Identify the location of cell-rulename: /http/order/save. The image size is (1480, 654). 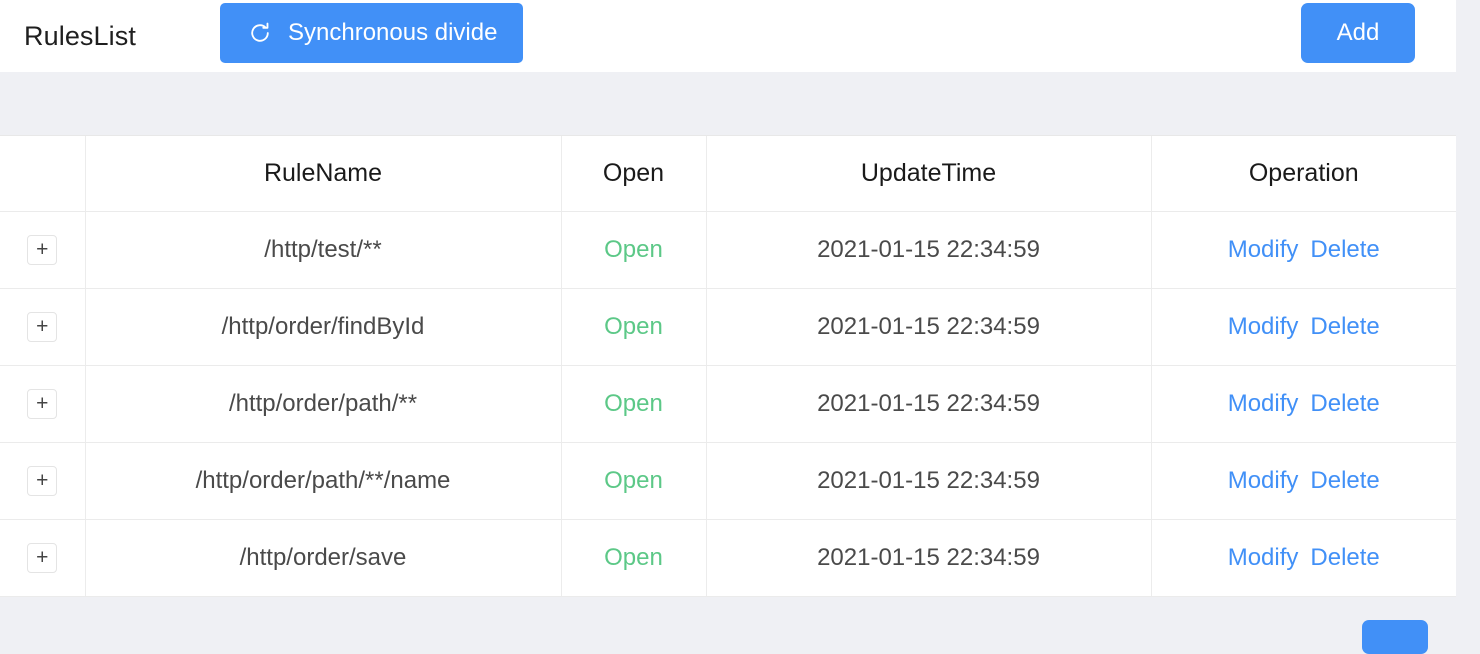
(323, 557).